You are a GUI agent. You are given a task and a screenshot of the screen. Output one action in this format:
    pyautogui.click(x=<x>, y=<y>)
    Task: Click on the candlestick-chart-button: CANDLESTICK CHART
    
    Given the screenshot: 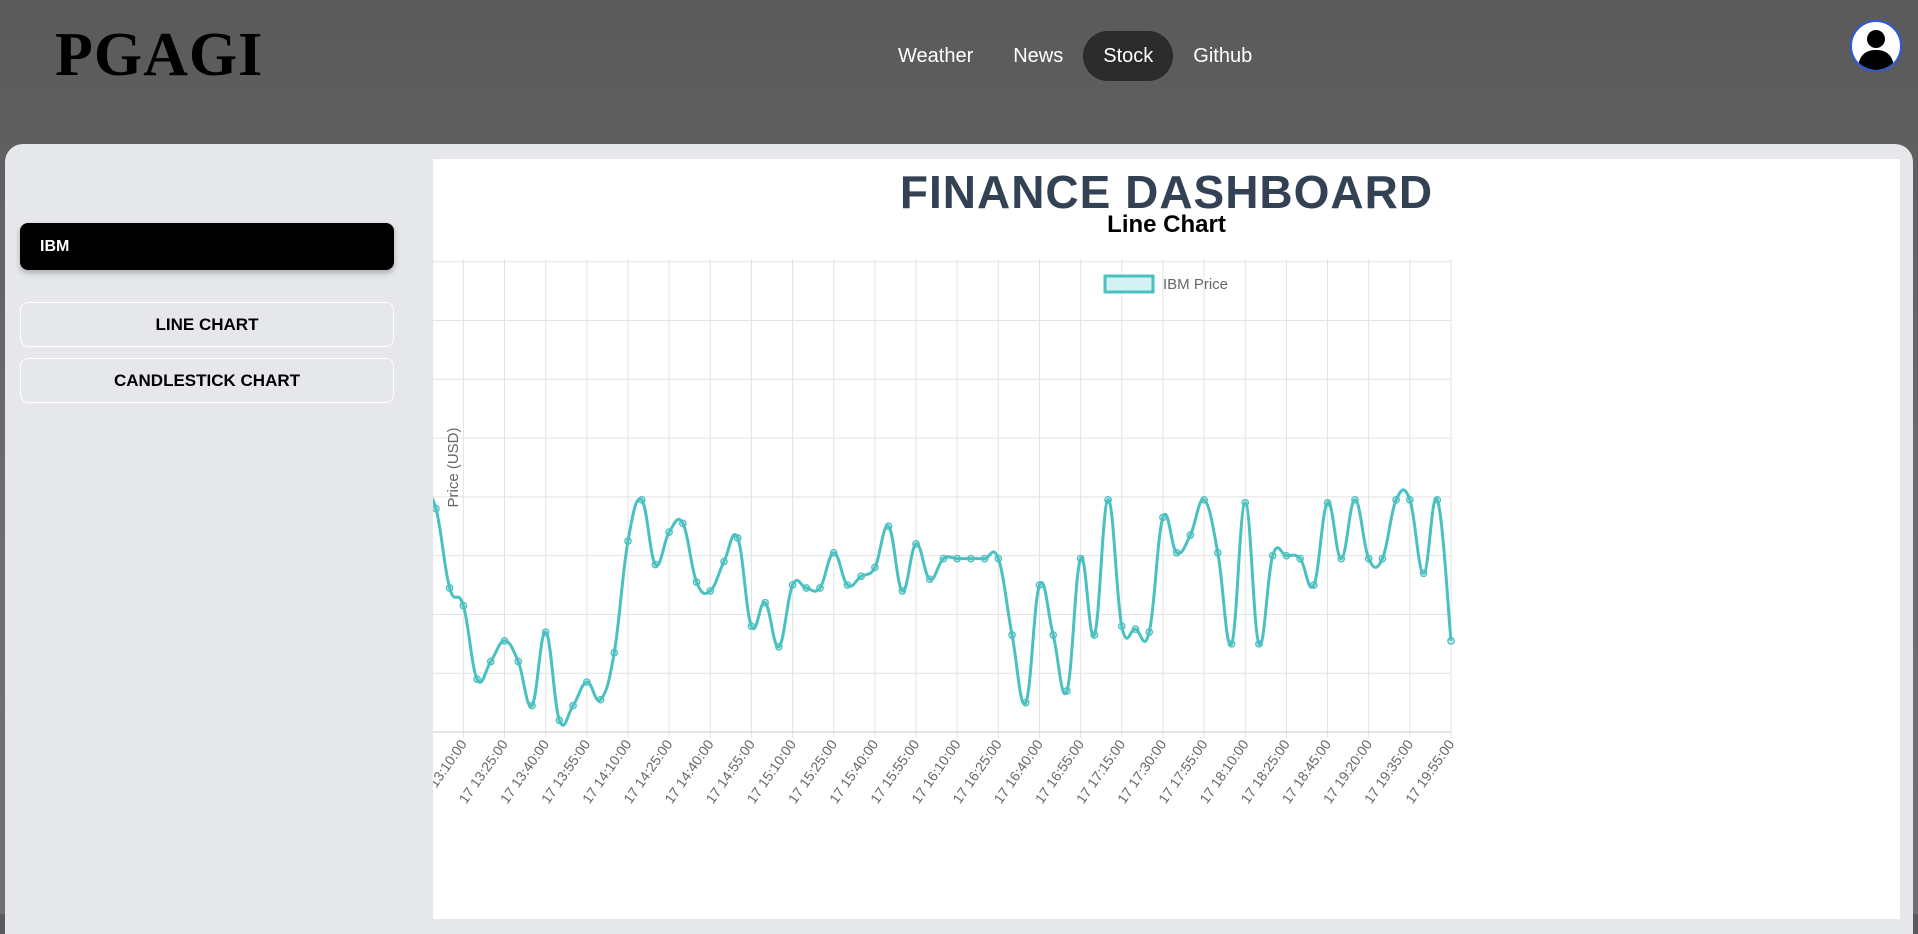 What is the action you would take?
    pyautogui.click(x=207, y=380)
    